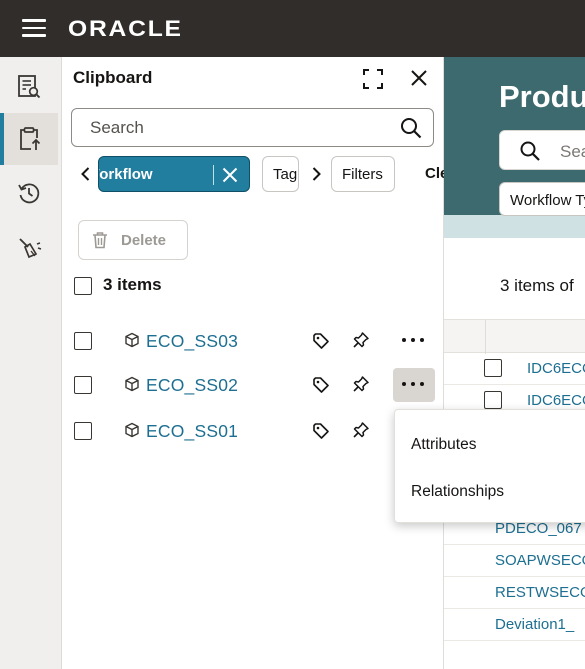  What do you see at coordinates (240, 127) in the screenshot?
I see `clipboard-search-input` at bounding box center [240, 127].